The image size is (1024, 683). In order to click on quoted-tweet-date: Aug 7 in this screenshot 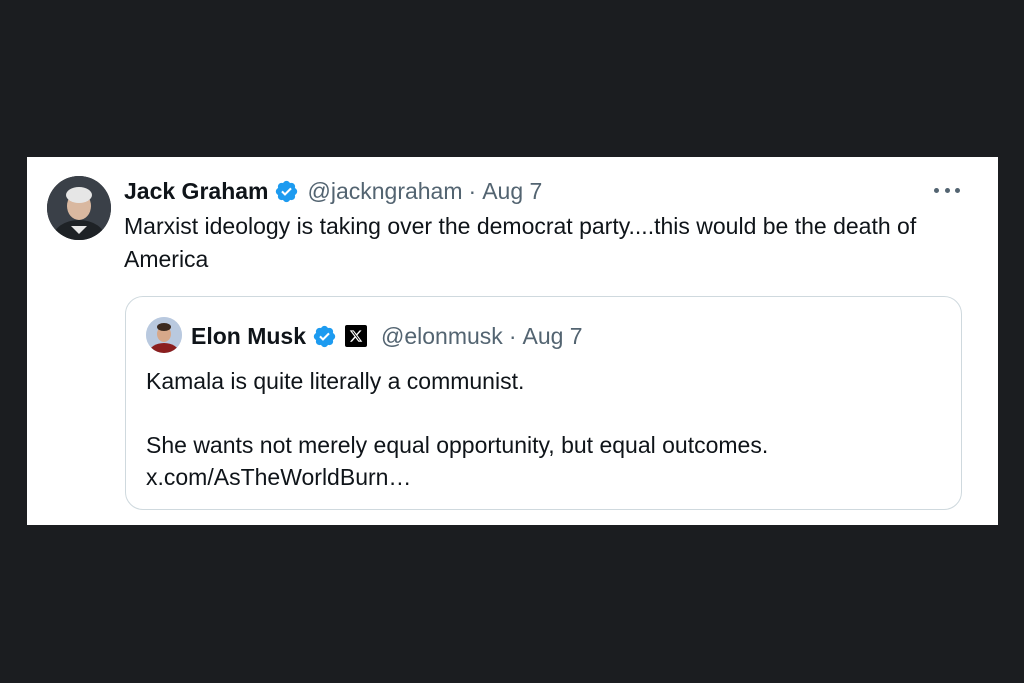, I will do `click(552, 336)`.